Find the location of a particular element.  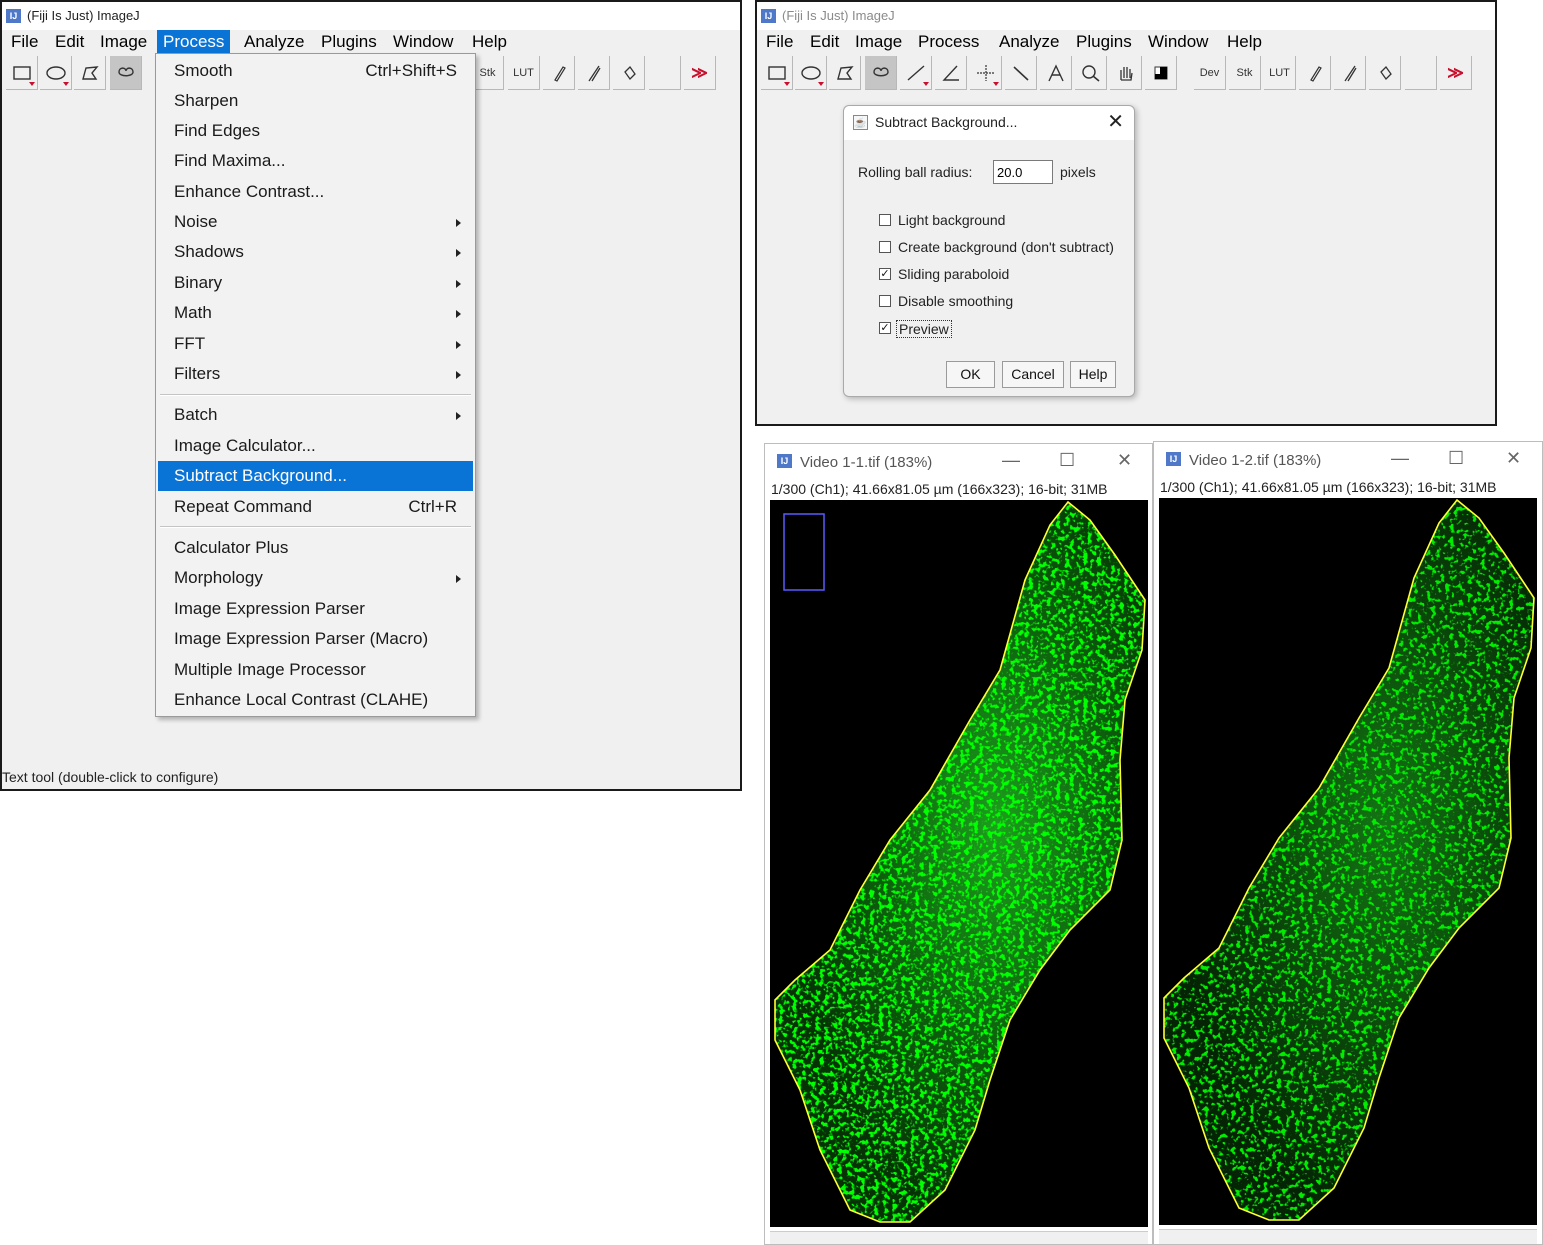

menu-separator is located at coordinates (315, 395).